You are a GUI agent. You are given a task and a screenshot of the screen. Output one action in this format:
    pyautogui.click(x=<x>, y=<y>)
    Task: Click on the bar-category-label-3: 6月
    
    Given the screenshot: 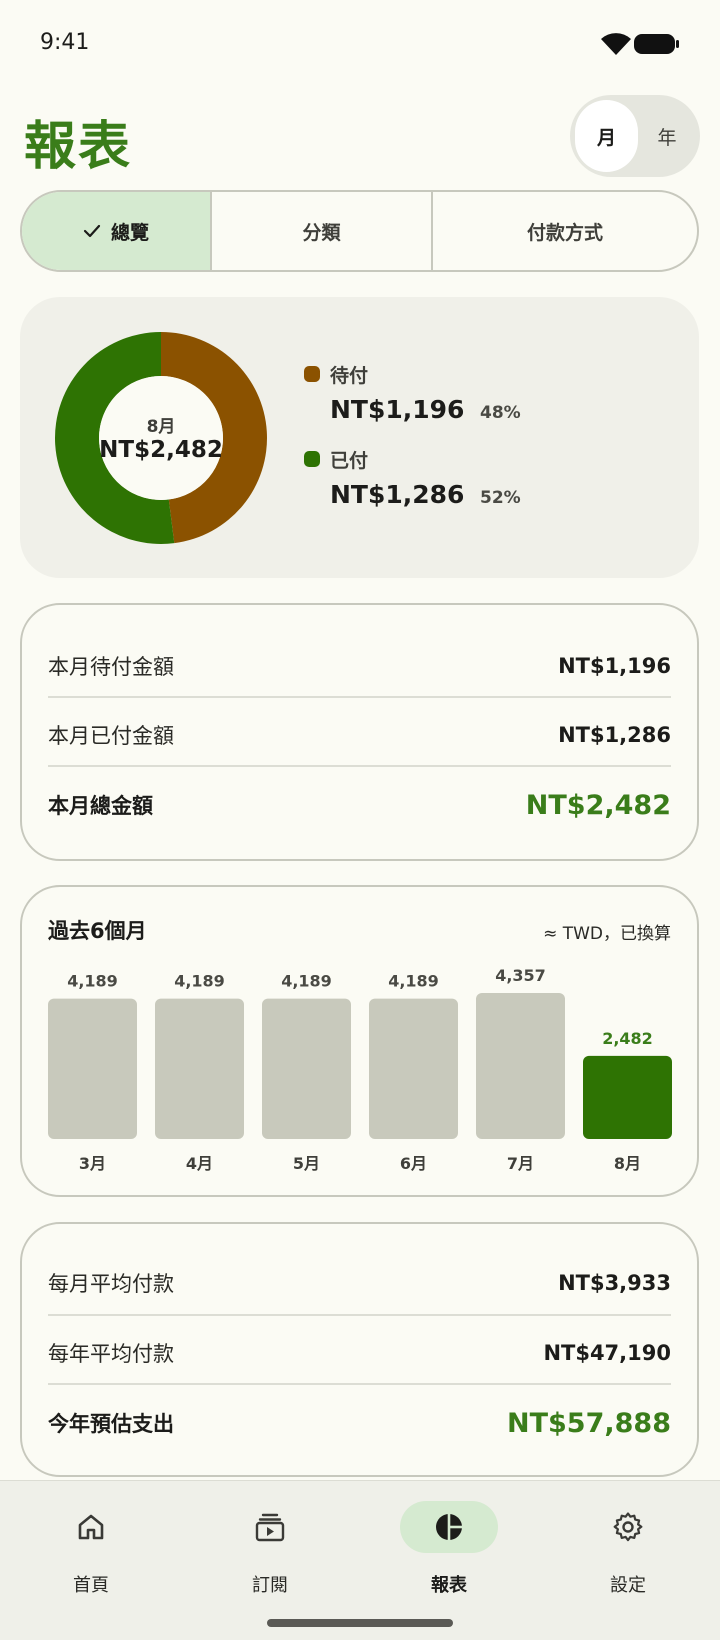 What is the action you would take?
    pyautogui.click(x=413, y=1163)
    